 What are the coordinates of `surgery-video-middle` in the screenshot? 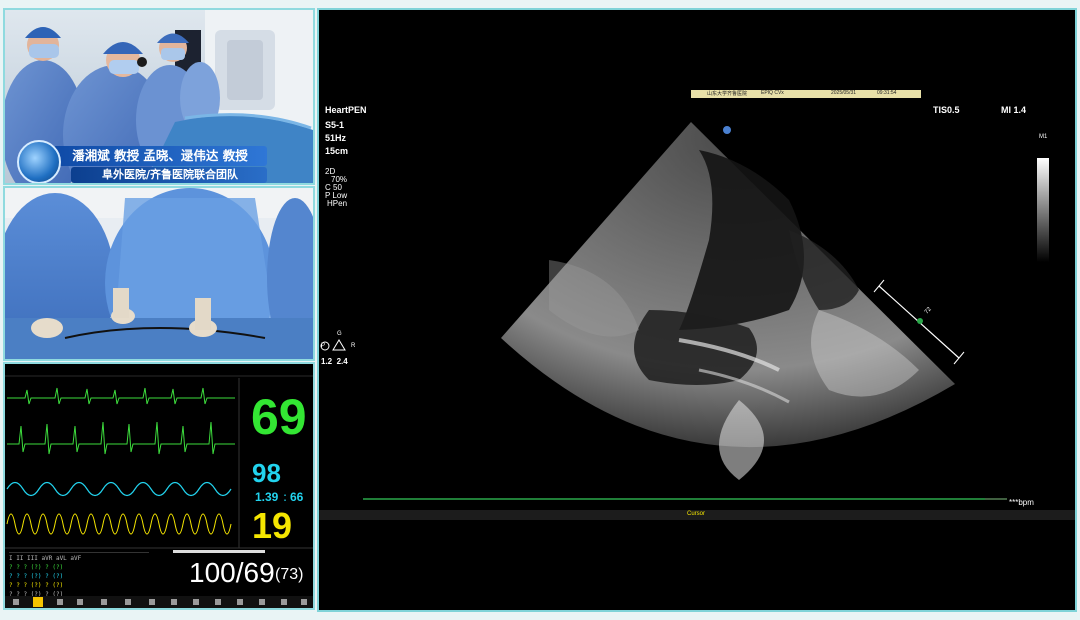 It's located at (159, 273).